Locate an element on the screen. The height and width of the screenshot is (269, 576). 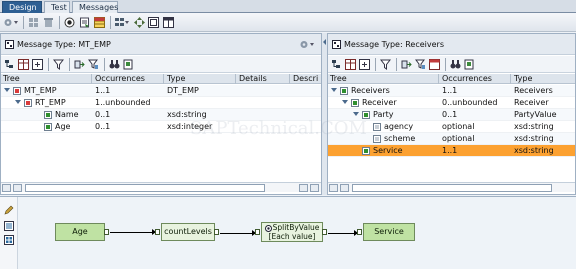
record-icon is located at coordinates (69, 22).